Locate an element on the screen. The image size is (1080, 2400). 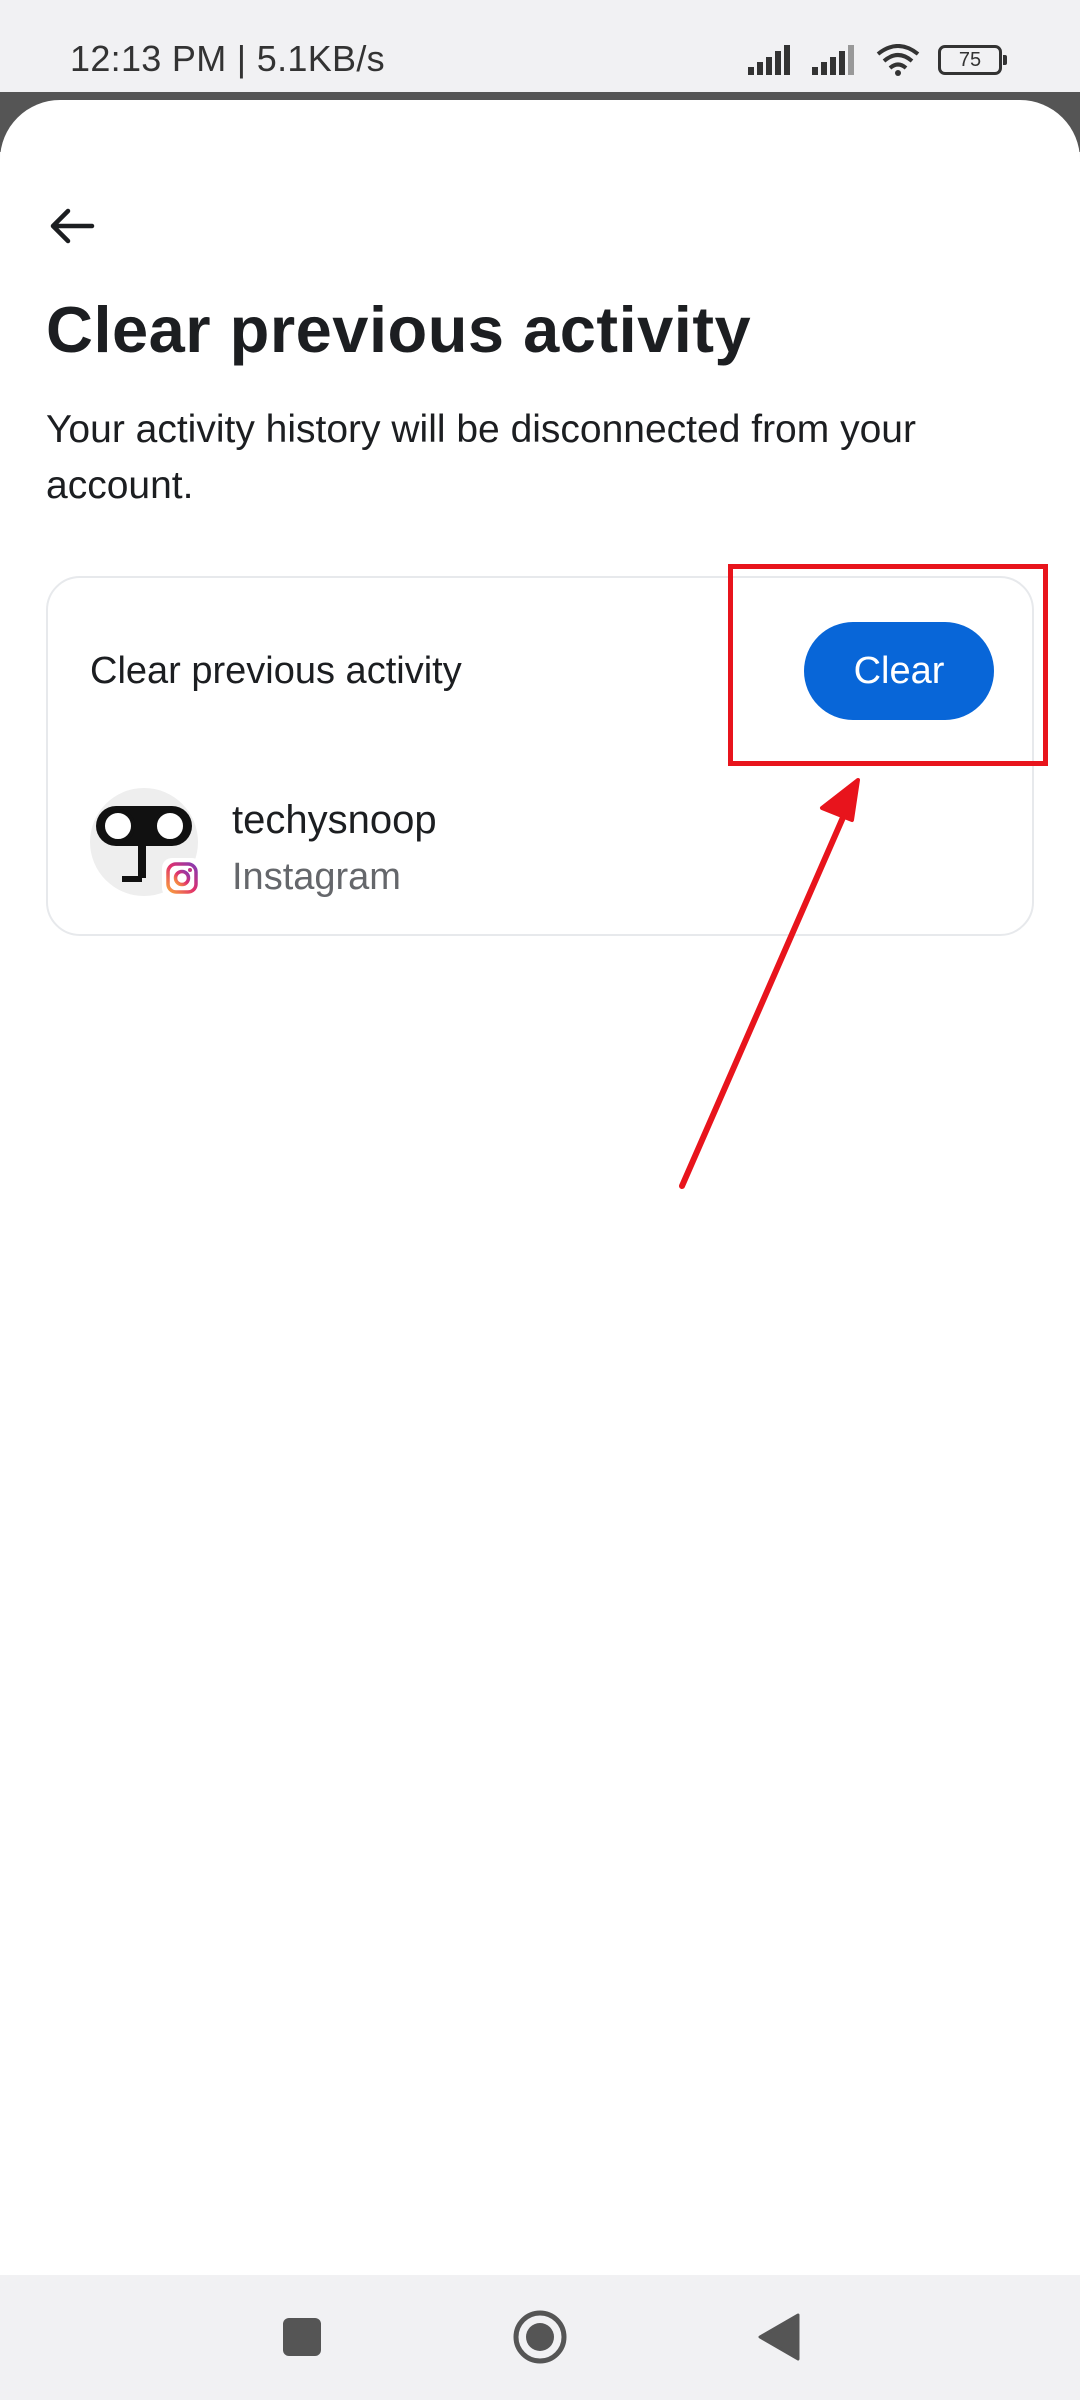
system-nav-bar is located at coordinates (540, 2337).